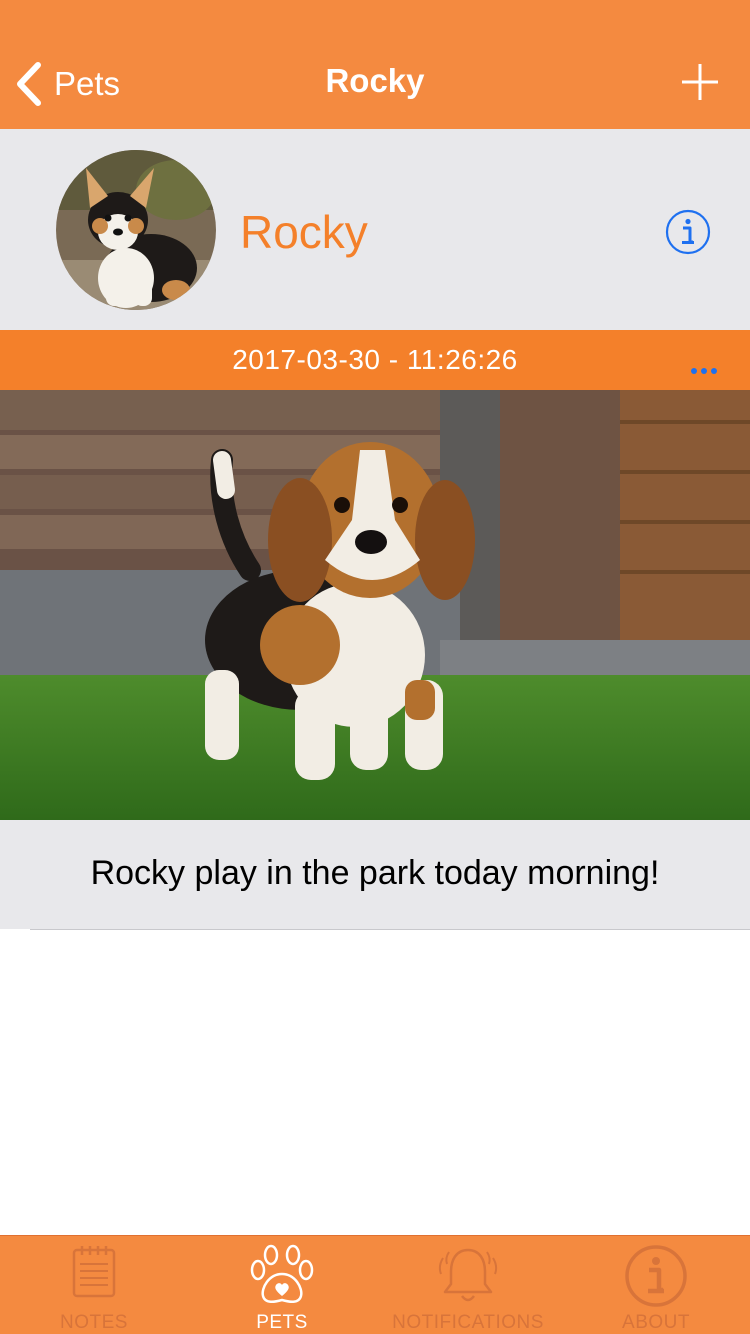 This screenshot has height=1334, width=750. What do you see at coordinates (304, 232) in the screenshot?
I see `pet-name: Rocky` at bounding box center [304, 232].